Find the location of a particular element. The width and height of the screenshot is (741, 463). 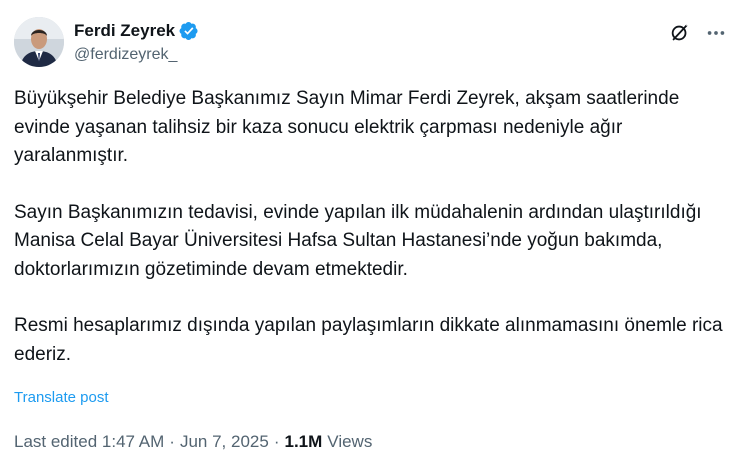

display-name-row: Ferdi Zeyrek is located at coordinates (136, 31).